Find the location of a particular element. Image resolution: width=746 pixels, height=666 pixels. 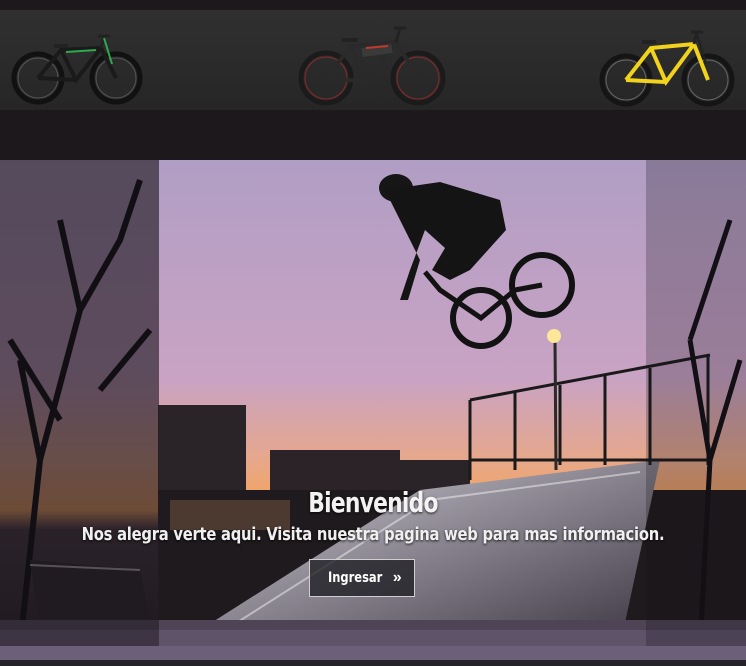

enter-button-label: Ingresar is located at coordinates (355, 578).